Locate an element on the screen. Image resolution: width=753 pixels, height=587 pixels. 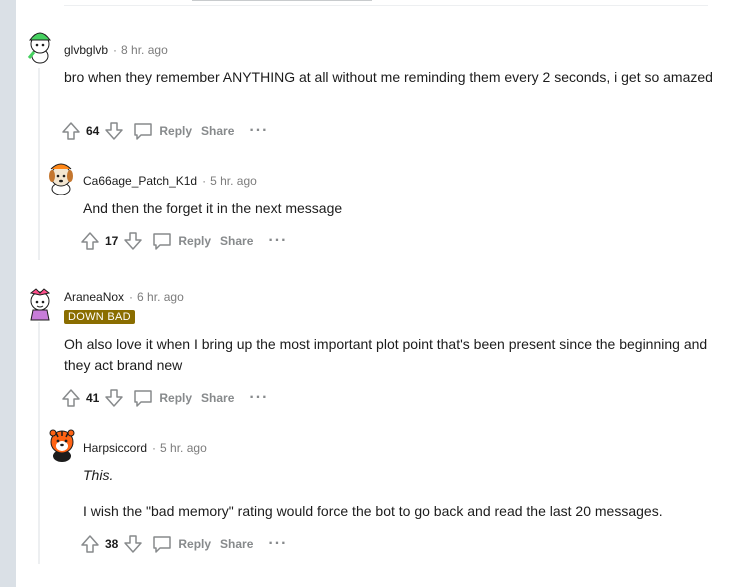
comment-timestamp: 8 hr. ago is located at coordinates (144, 50).